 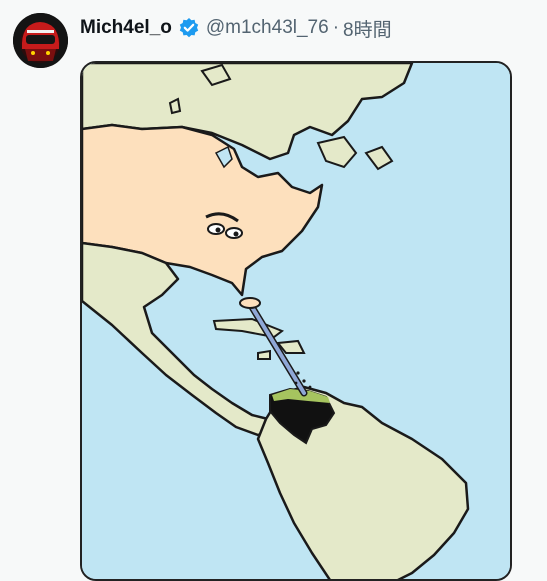 What do you see at coordinates (367, 28) in the screenshot?
I see `tweet-timestamp: 8時間` at bounding box center [367, 28].